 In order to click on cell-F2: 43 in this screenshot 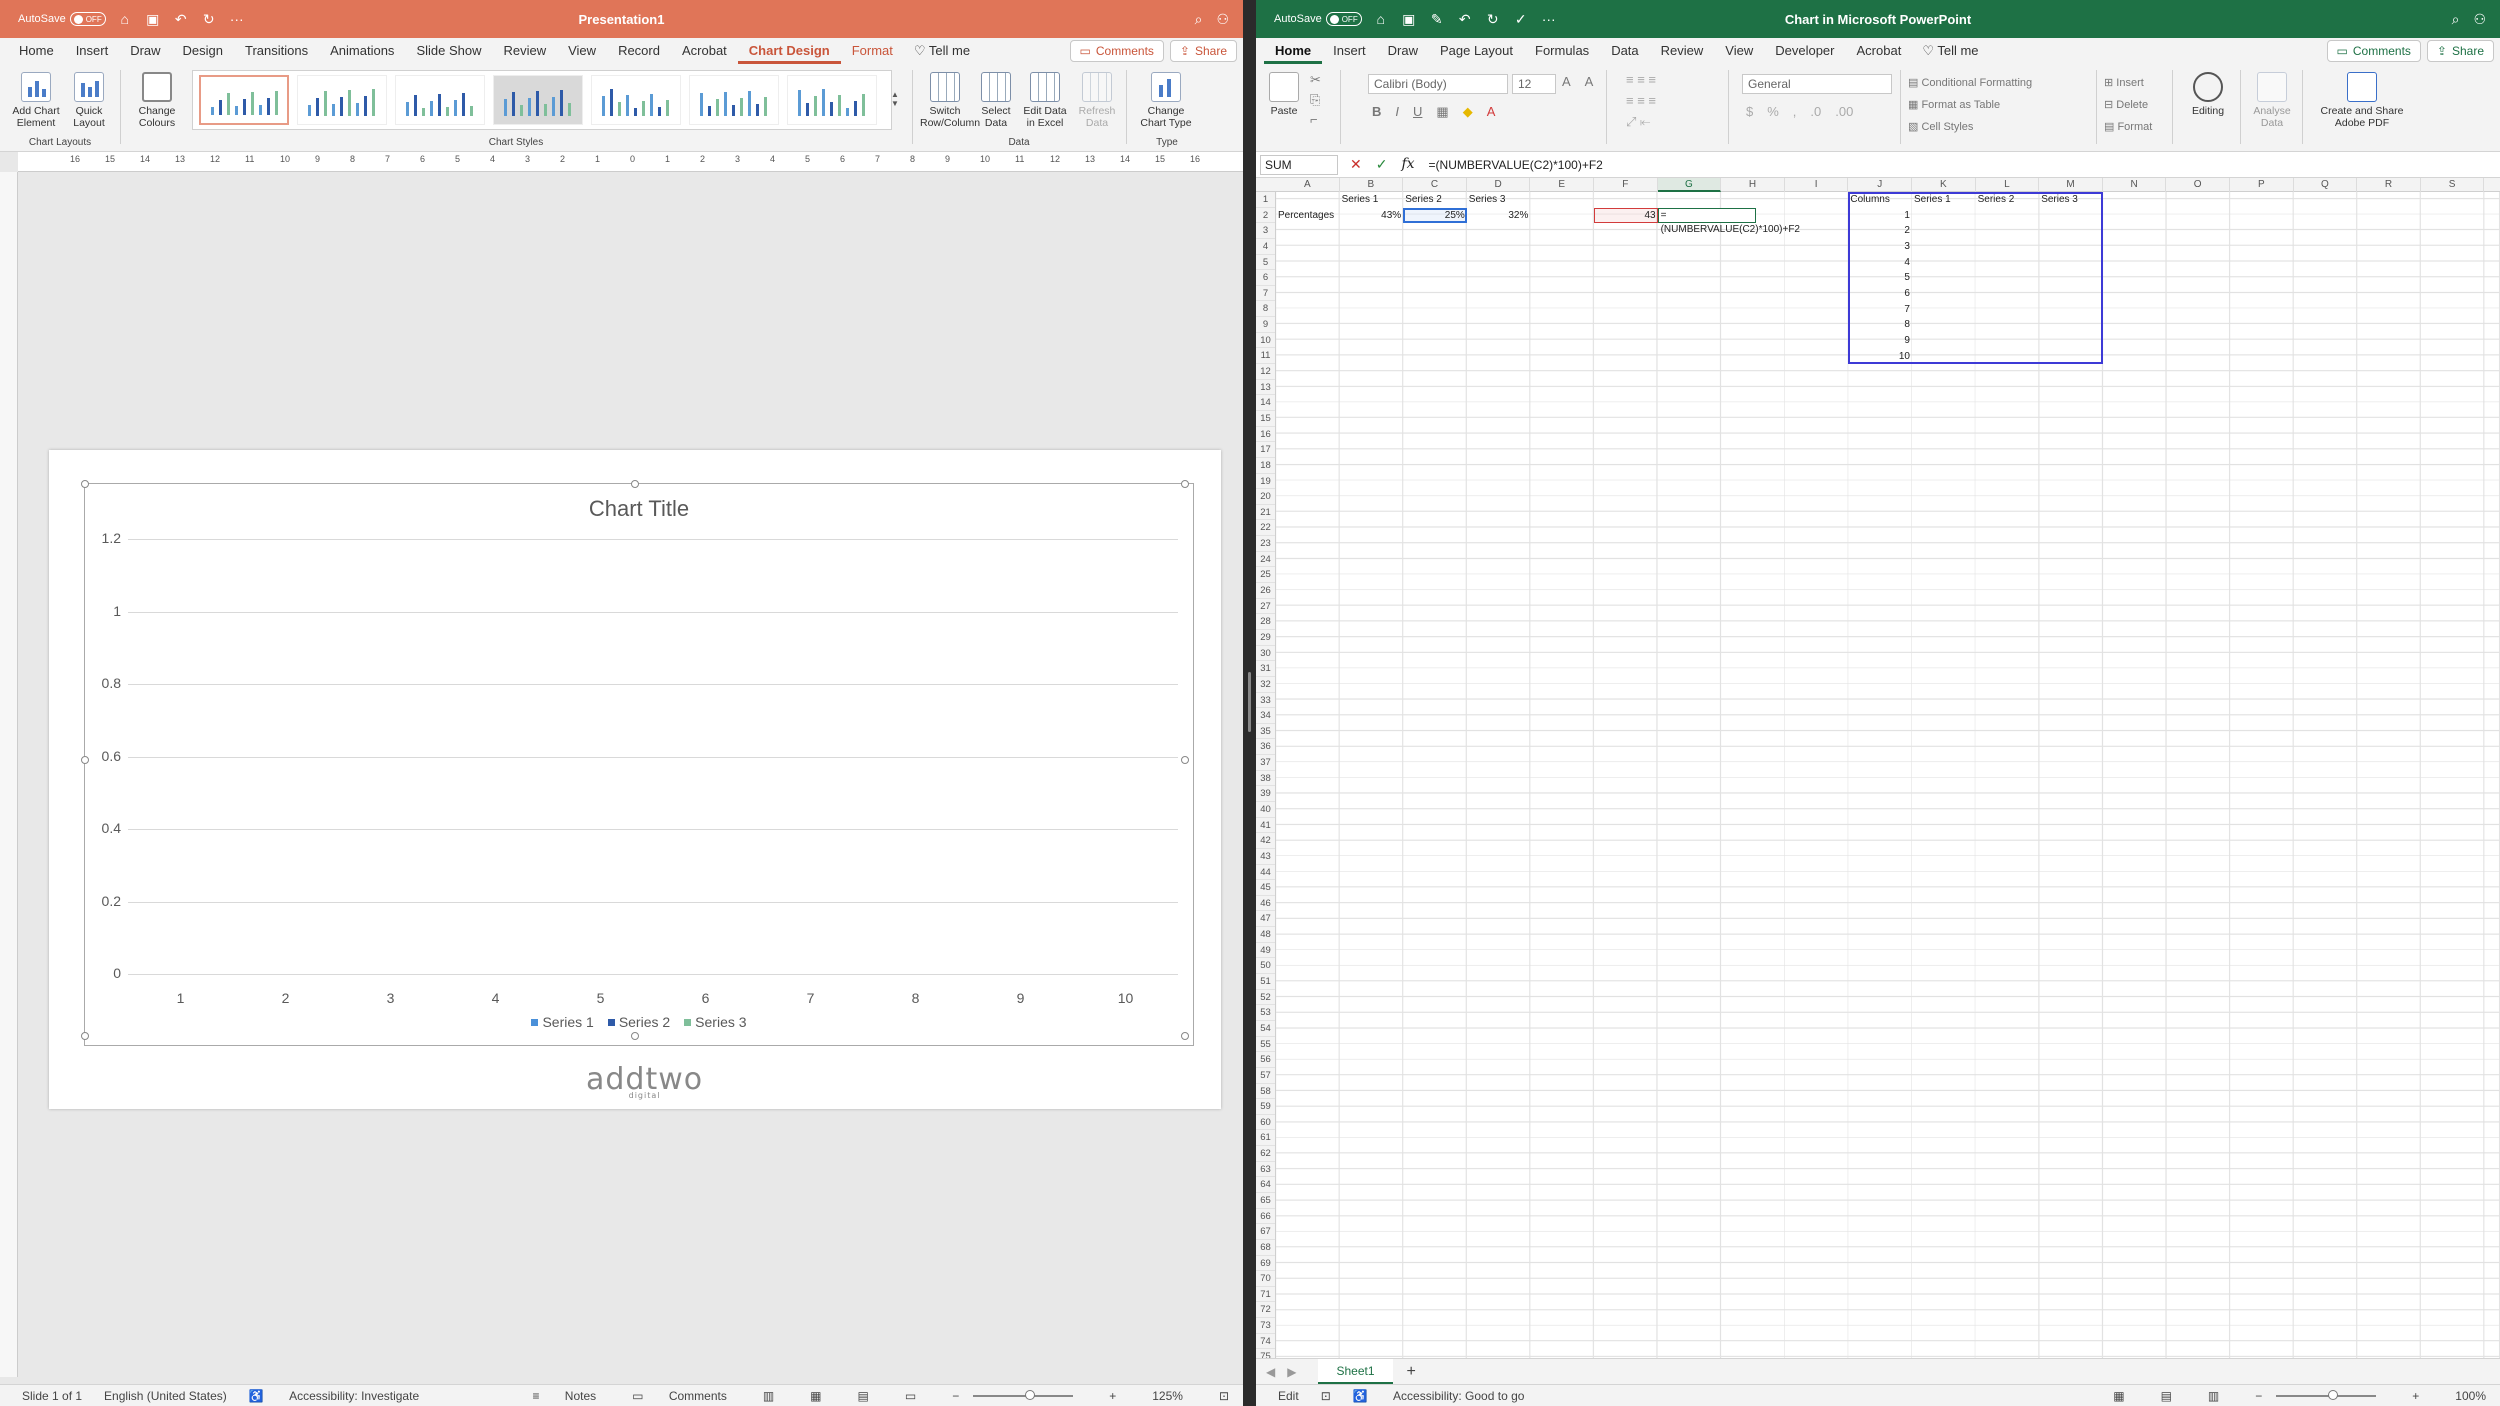, I will do `click(1626, 216)`.